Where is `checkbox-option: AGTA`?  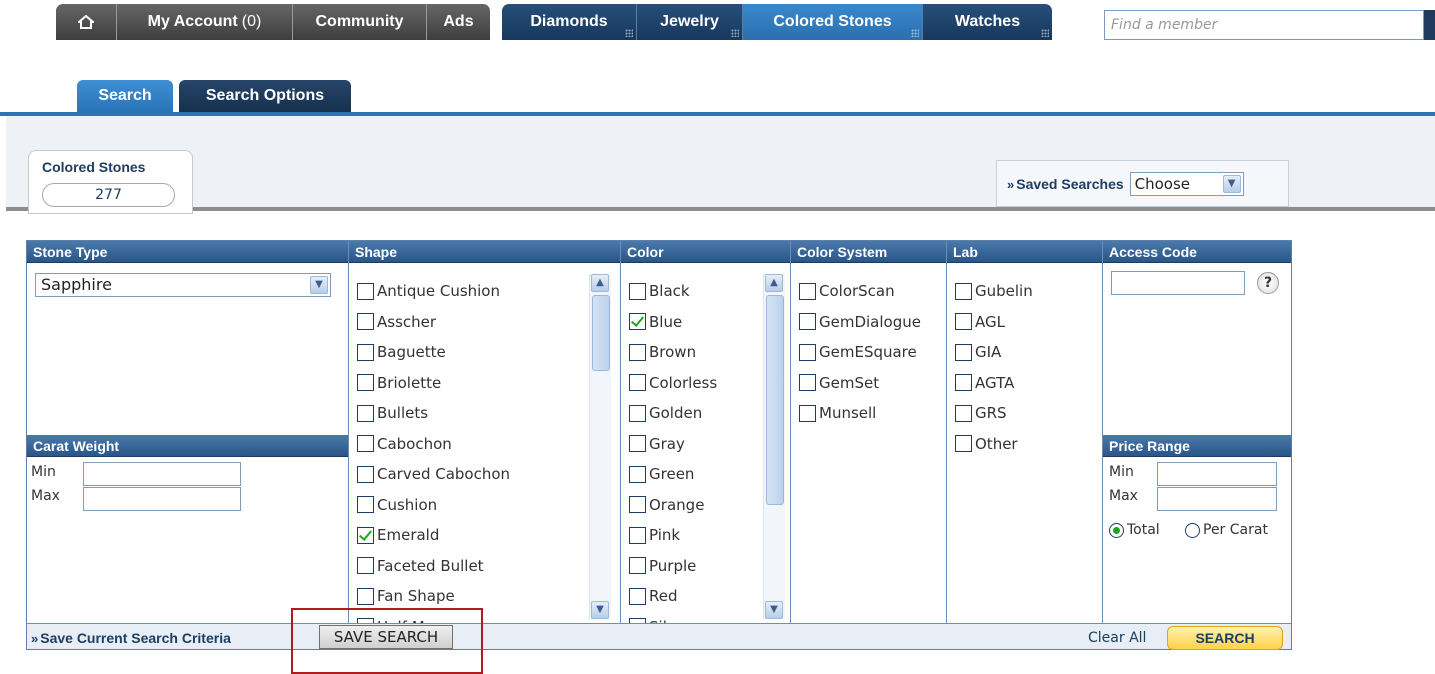 checkbox-option: AGTA is located at coordinates (984, 383).